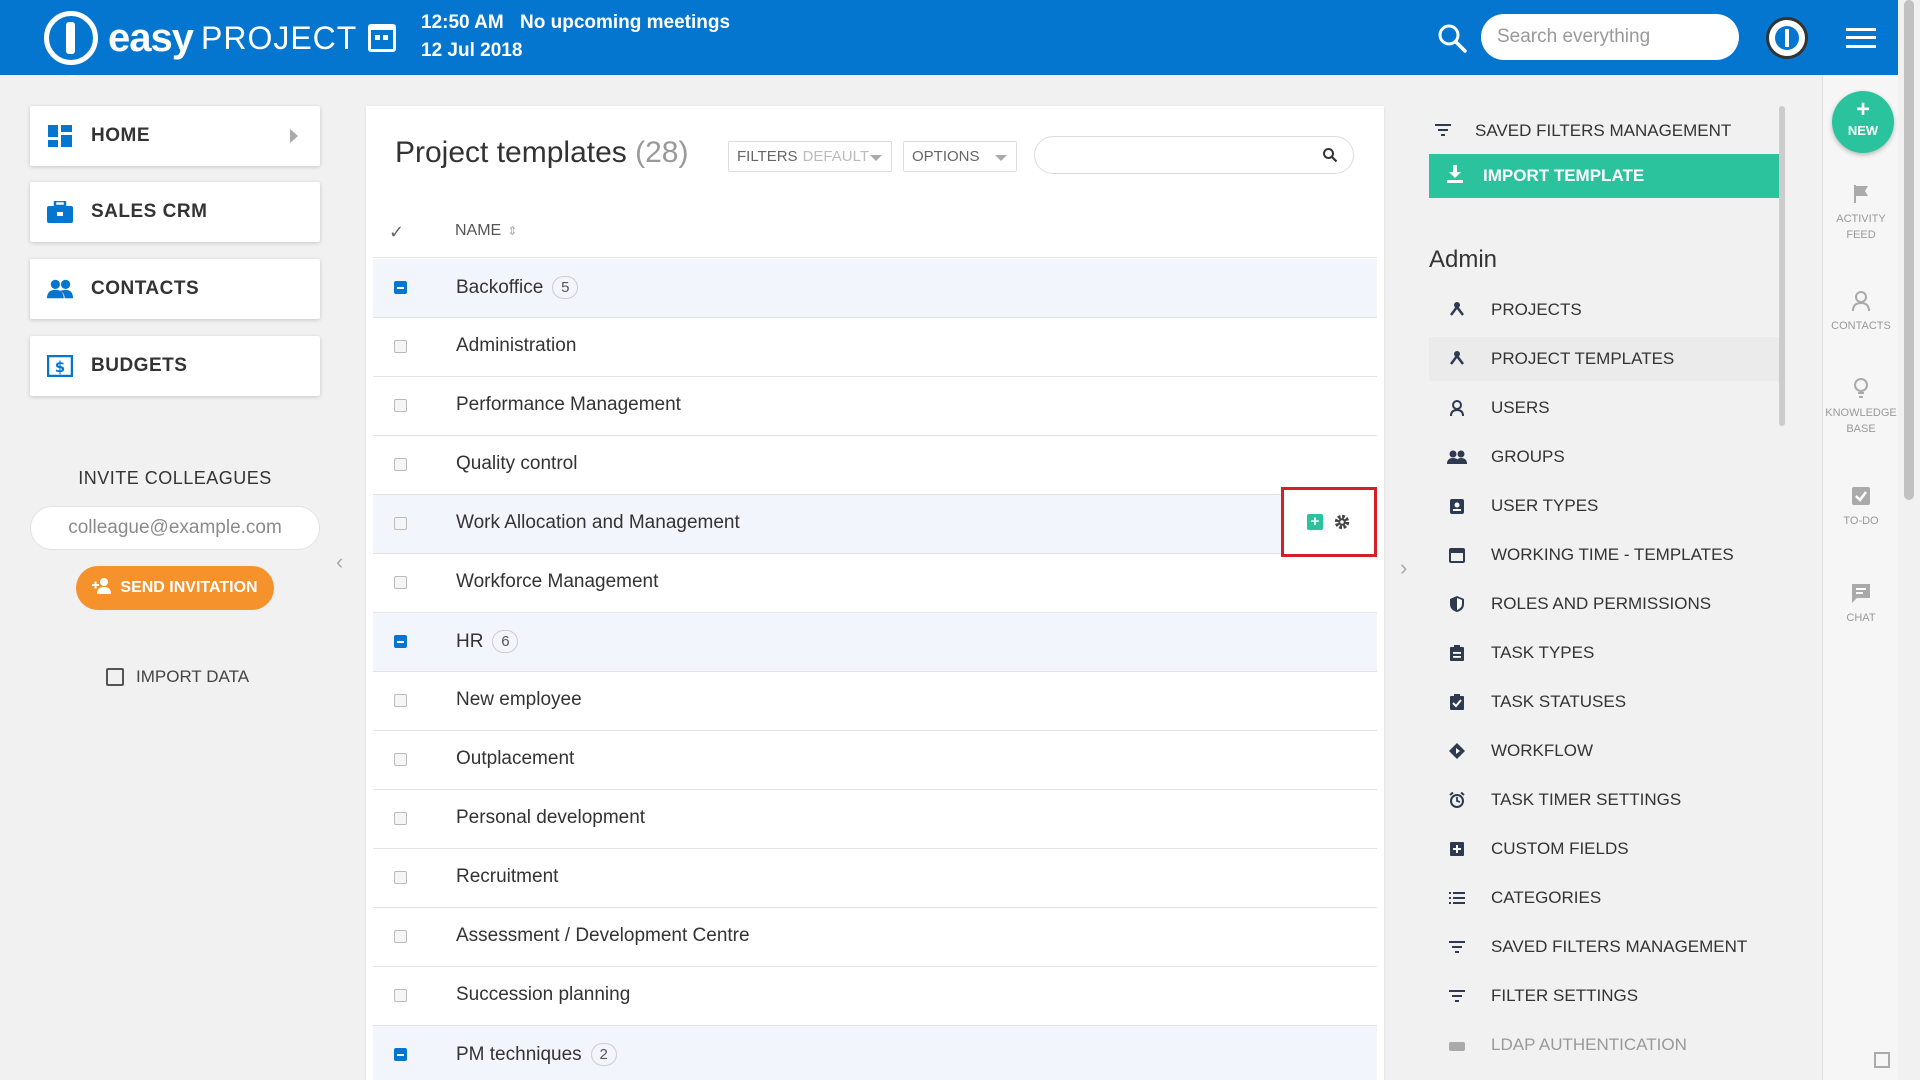  I want to click on admin-item-groups: GROUPS, so click(1604, 457).